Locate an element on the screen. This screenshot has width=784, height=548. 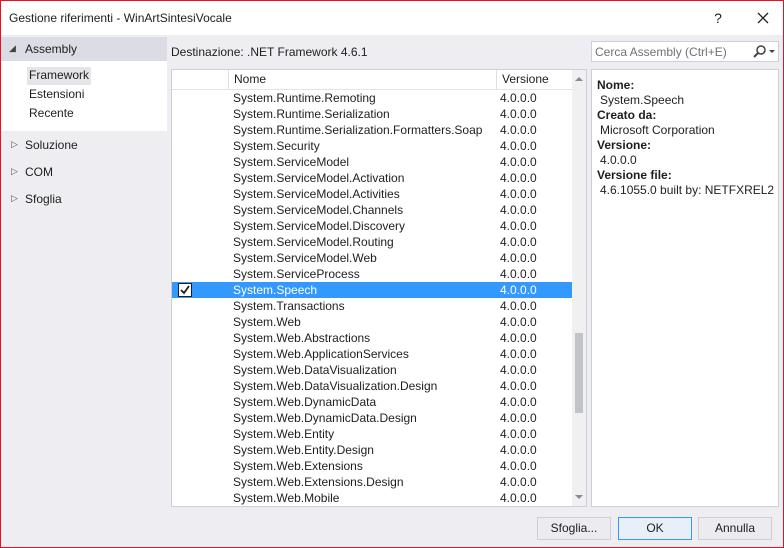
assembly-row: System.Web.Mobile 4.0.0.0 is located at coordinates (372, 498).